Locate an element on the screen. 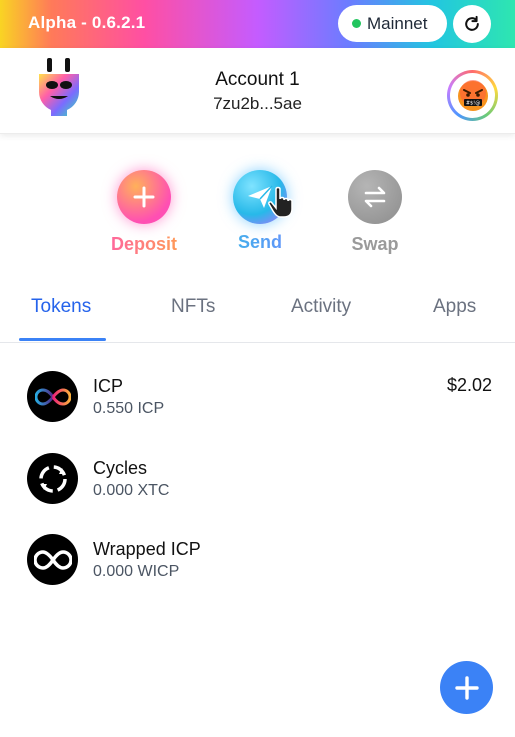 The image size is (515, 737). icp-infinity-icon is located at coordinates (52, 396).